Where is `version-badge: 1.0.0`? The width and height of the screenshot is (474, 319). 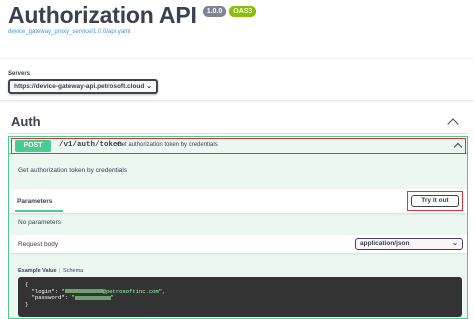
version-badge: 1.0.0 is located at coordinates (214, 11).